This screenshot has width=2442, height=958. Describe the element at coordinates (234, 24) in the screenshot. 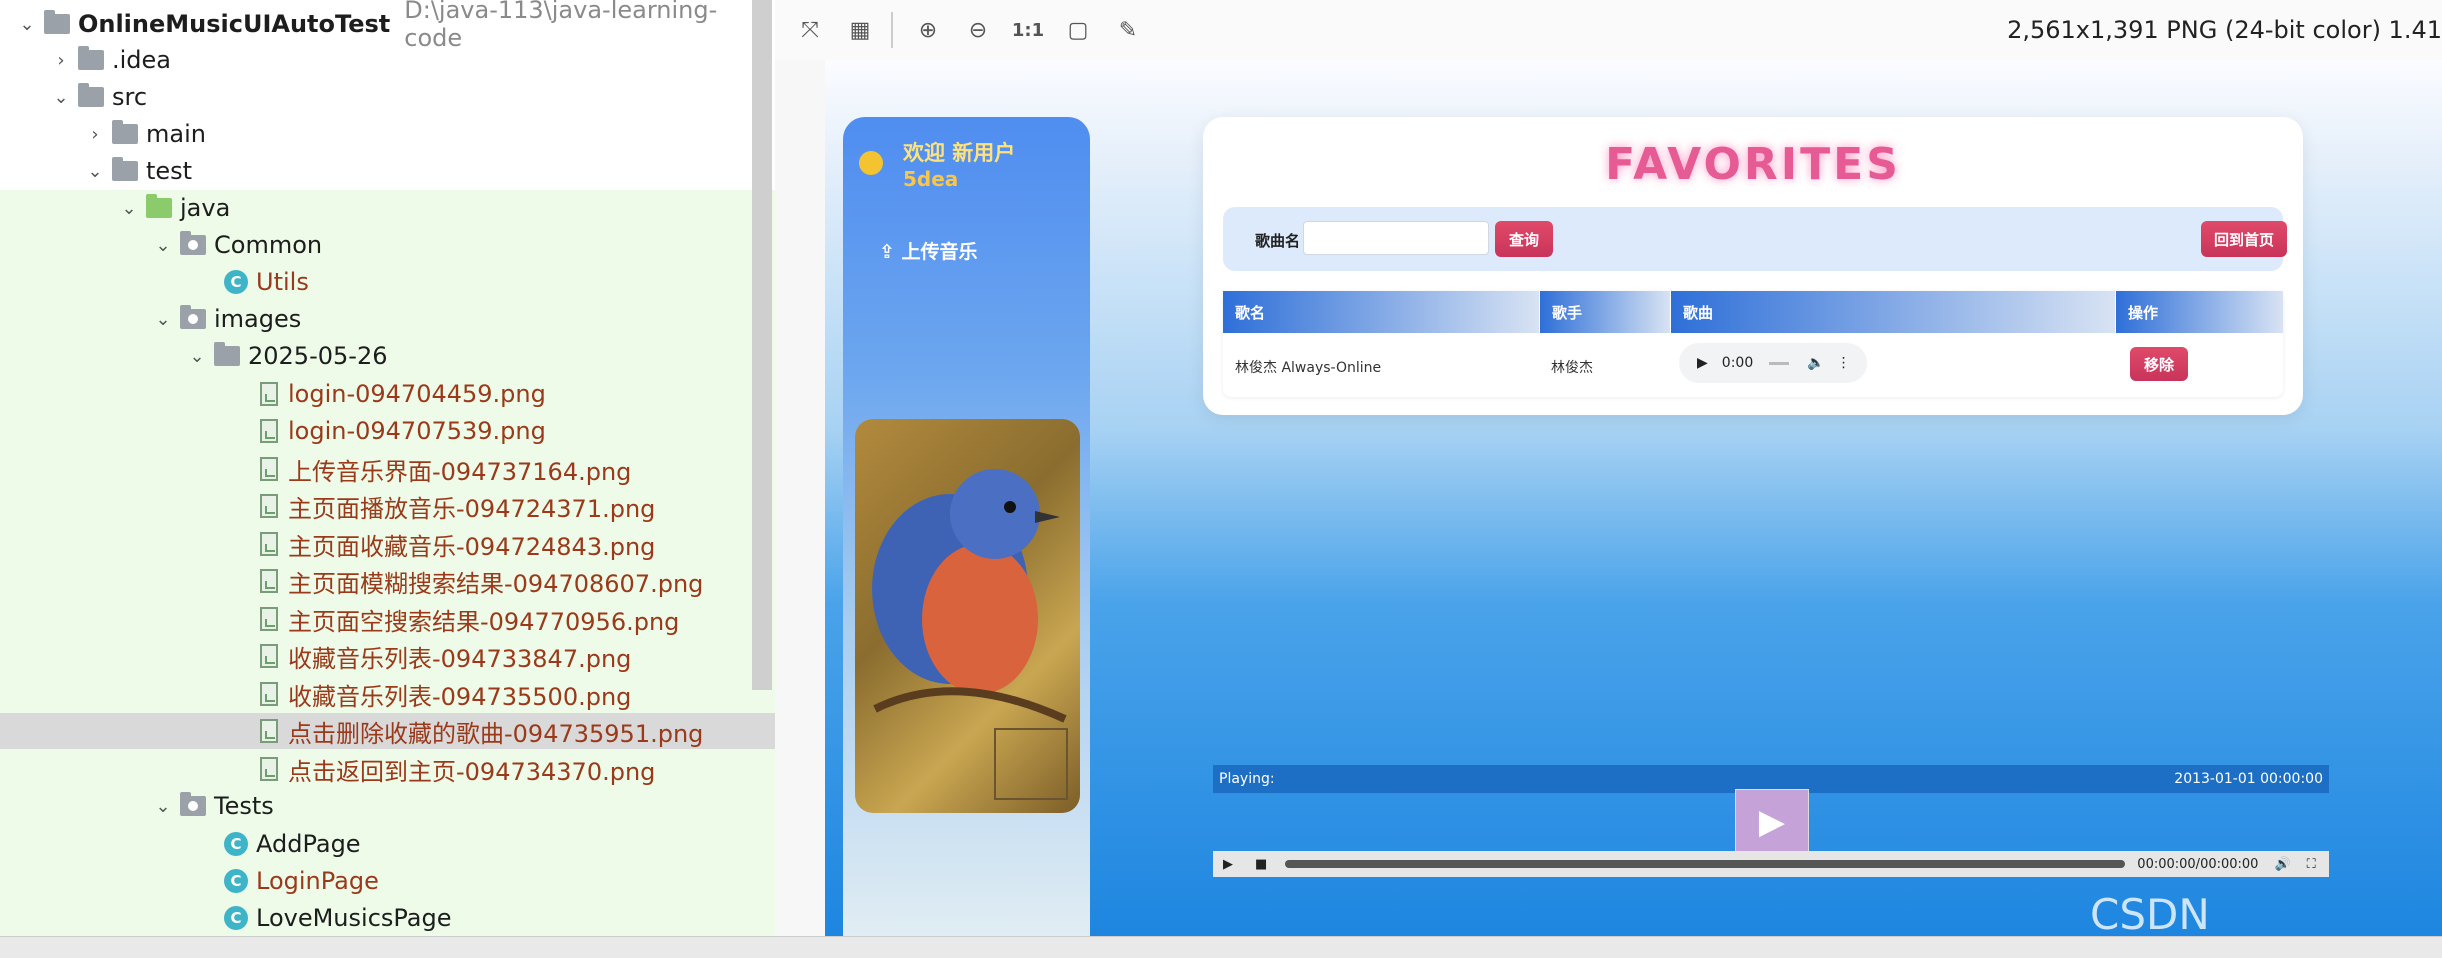

I see `project-name: OnlineMusicUIAutoTest` at that location.